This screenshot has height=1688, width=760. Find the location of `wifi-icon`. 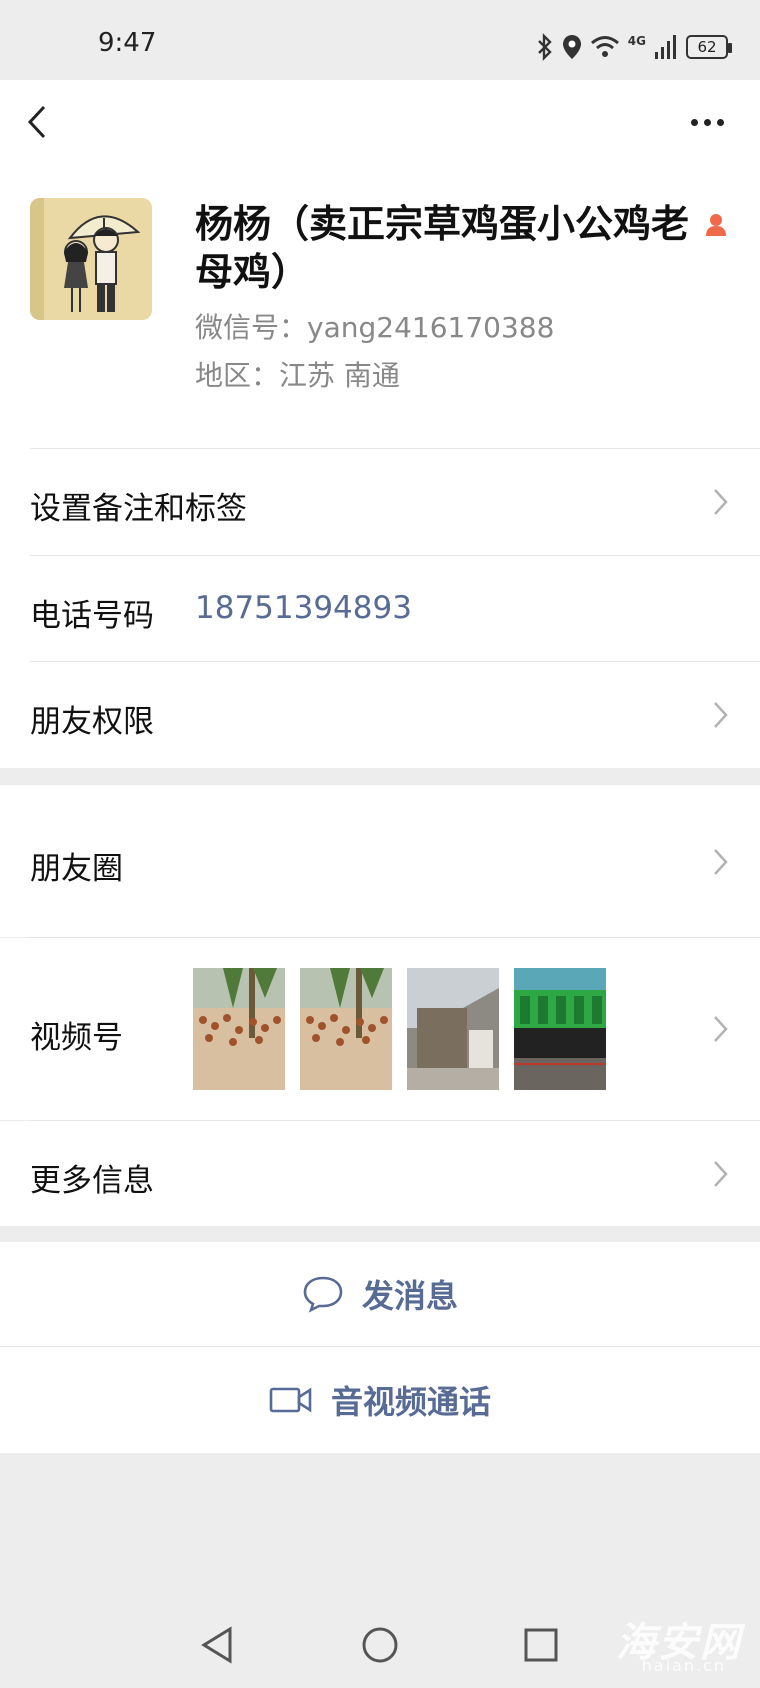

wifi-icon is located at coordinates (604, 46).